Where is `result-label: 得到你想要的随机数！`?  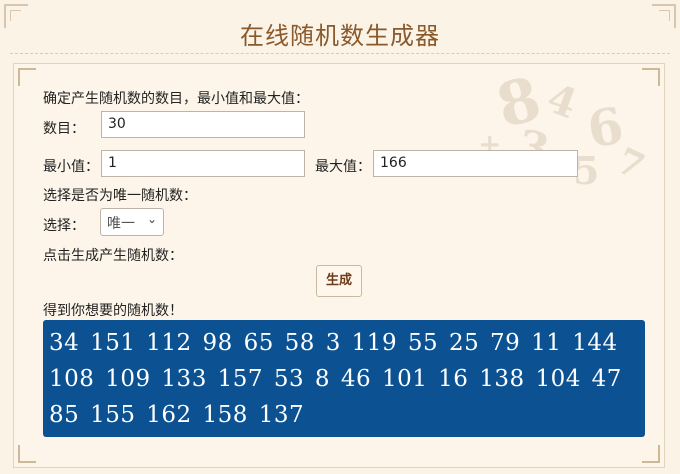
result-label: 得到你想要的随机数！ is located at coordinates (113, 311).